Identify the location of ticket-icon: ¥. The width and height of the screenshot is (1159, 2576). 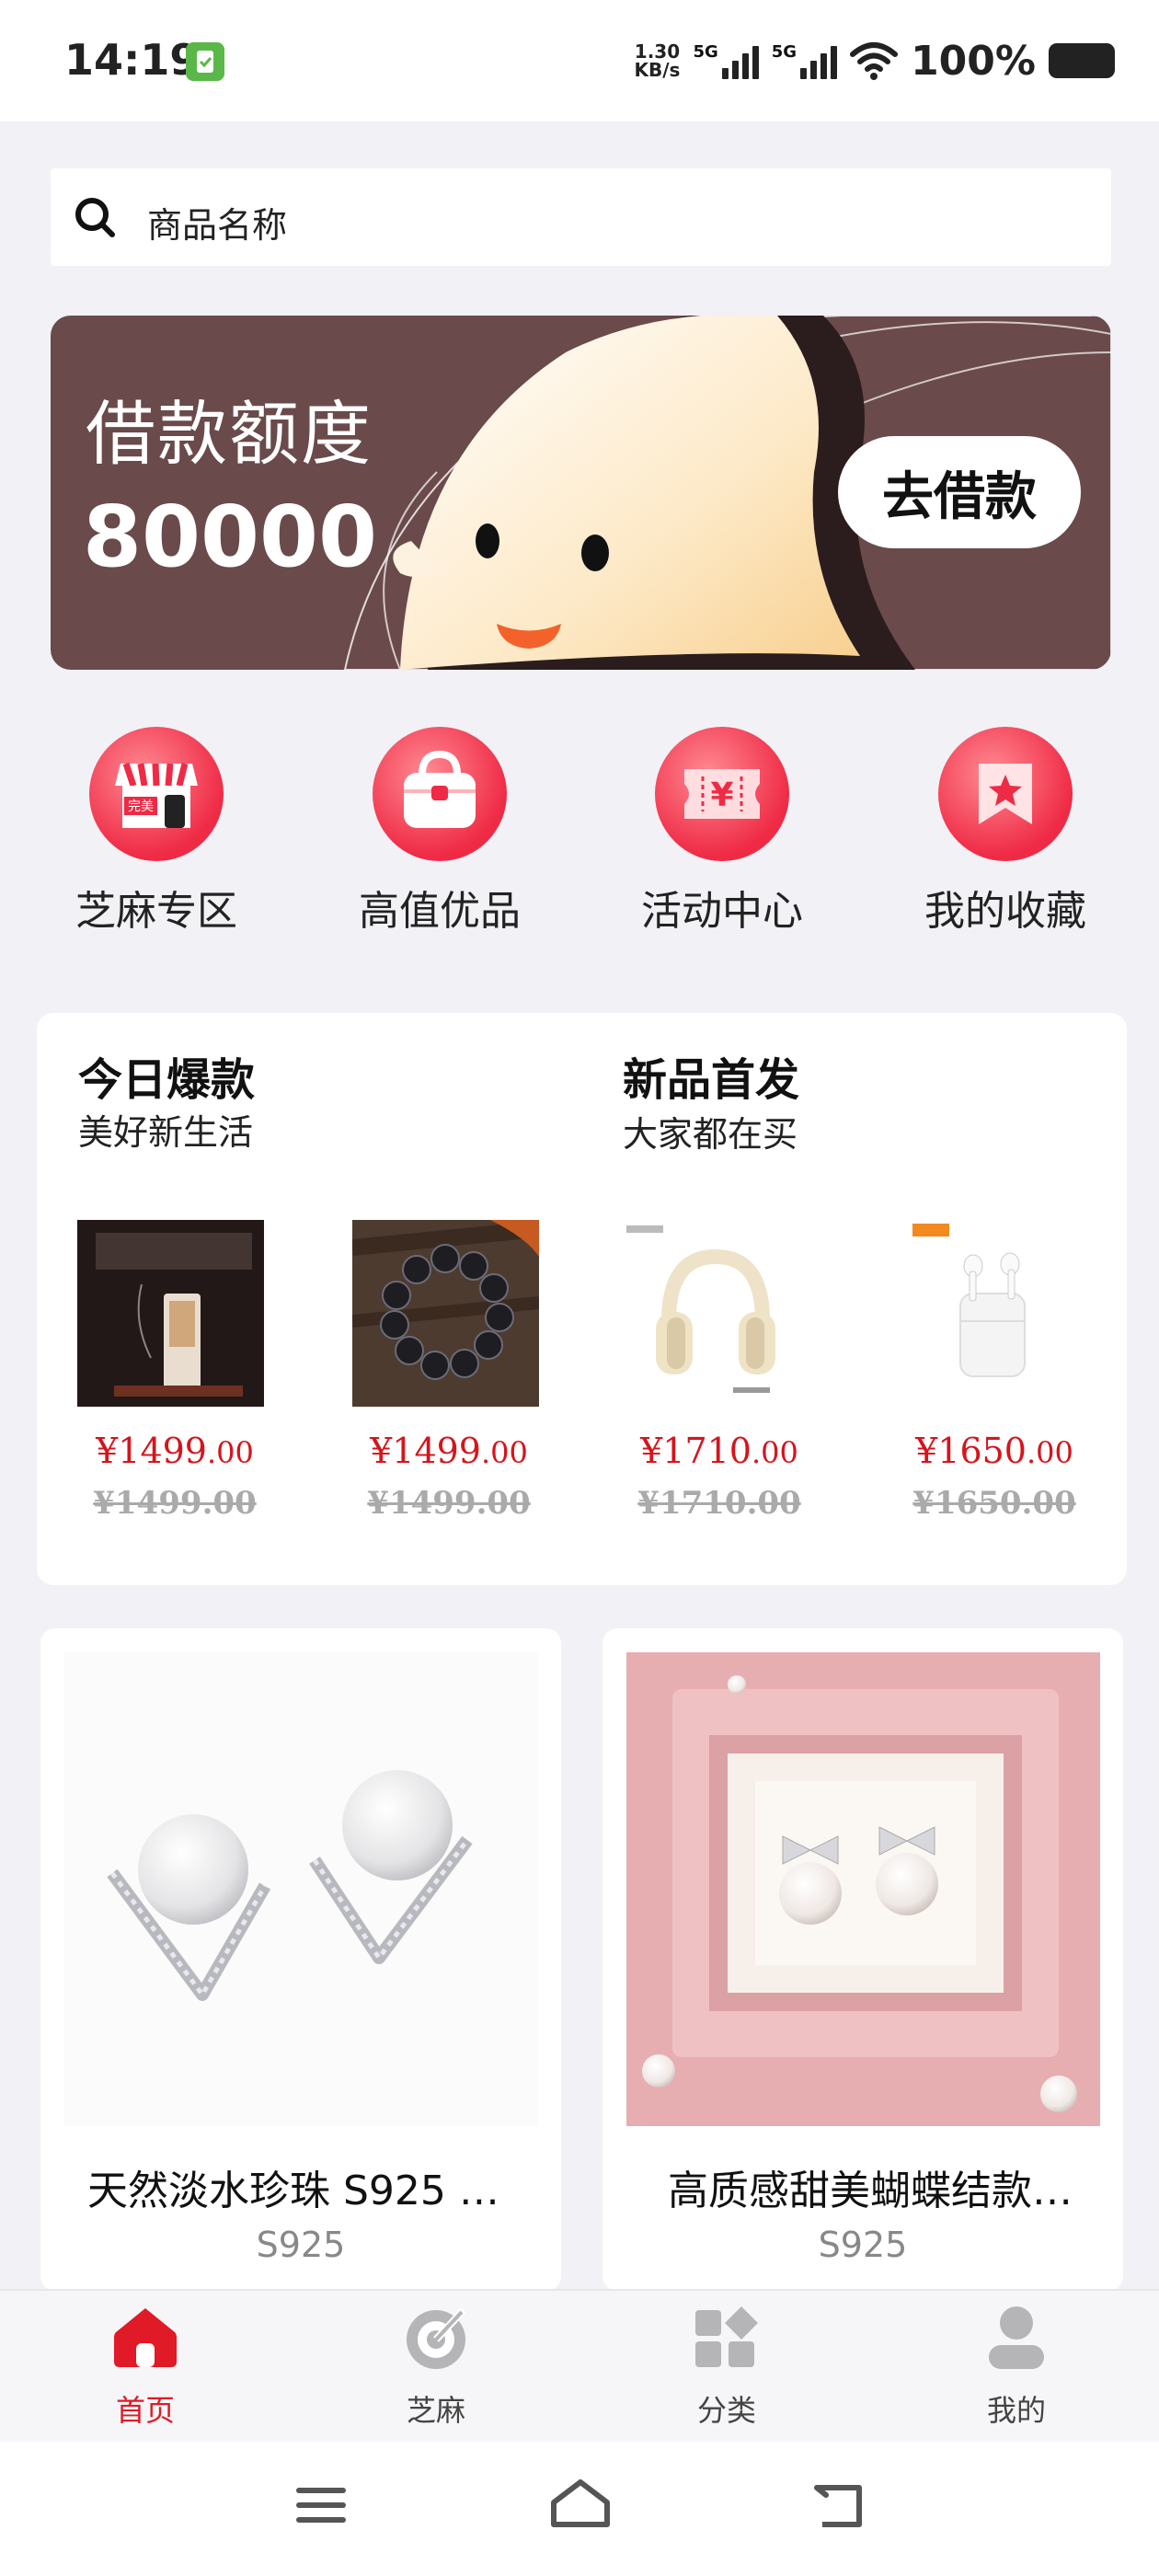
(722, 794).